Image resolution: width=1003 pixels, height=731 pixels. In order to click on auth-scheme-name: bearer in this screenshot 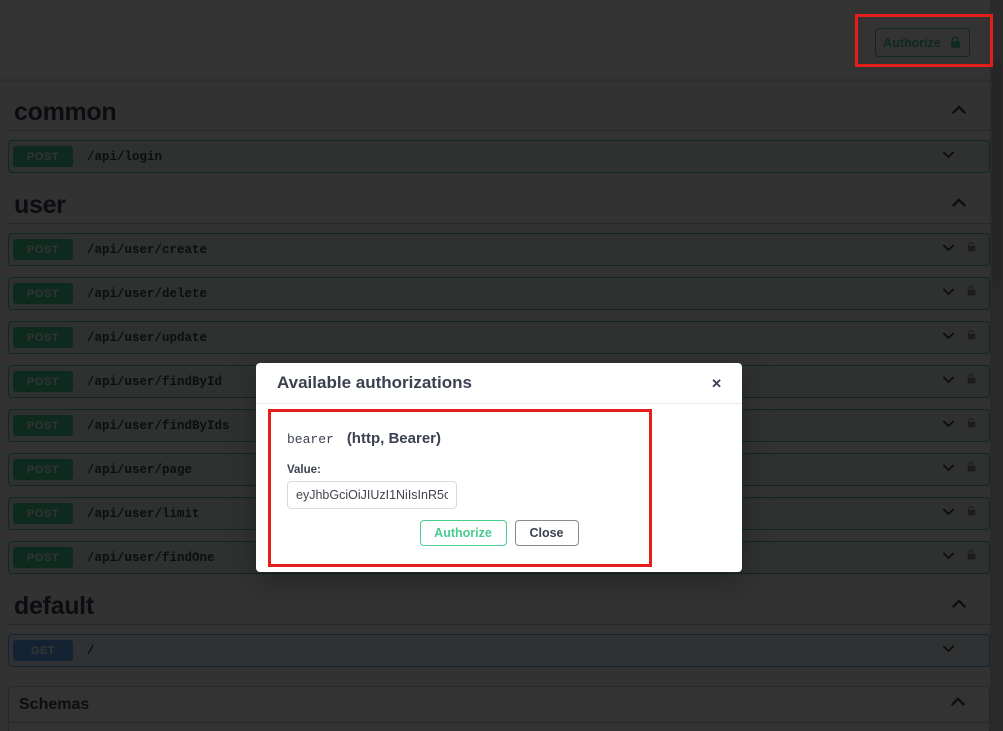, I will do `click(310, 439)`.